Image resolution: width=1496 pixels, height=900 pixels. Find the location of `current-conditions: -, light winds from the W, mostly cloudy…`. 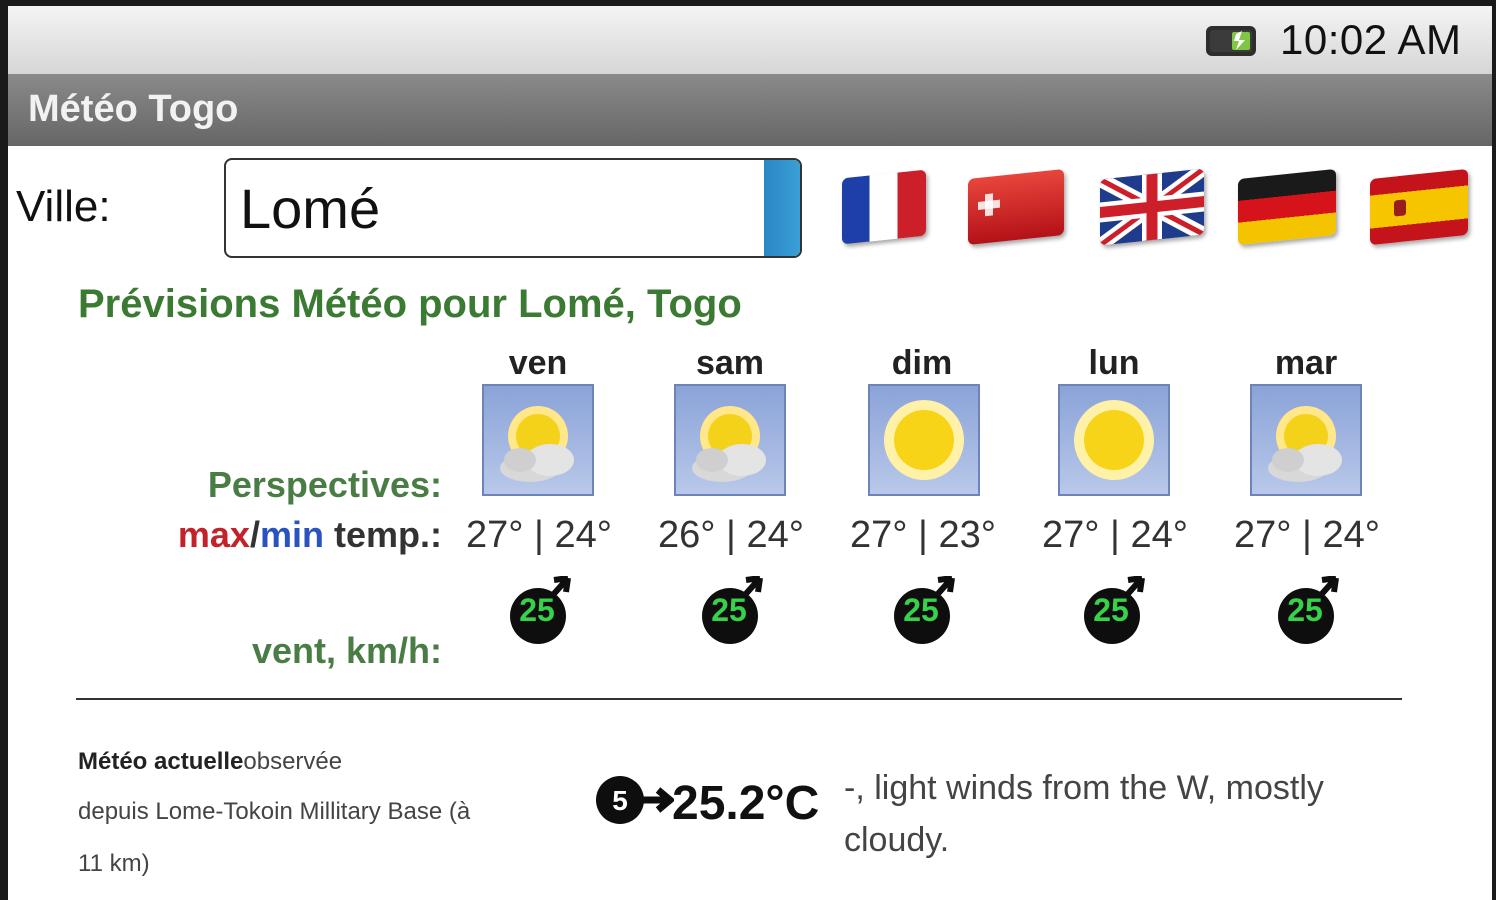

current-conditions: -, light winds from the W, mostly cloudy… is located at coordinates (1084, 814).